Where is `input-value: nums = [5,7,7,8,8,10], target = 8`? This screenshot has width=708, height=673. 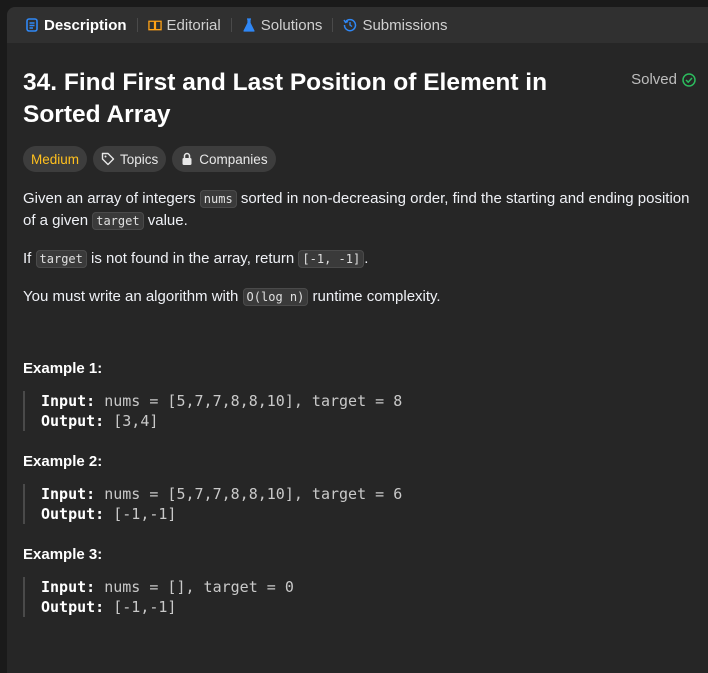
input-value: nums = [5,7,7,8,8,10], target = 8 is located at coordinates (249, 401).